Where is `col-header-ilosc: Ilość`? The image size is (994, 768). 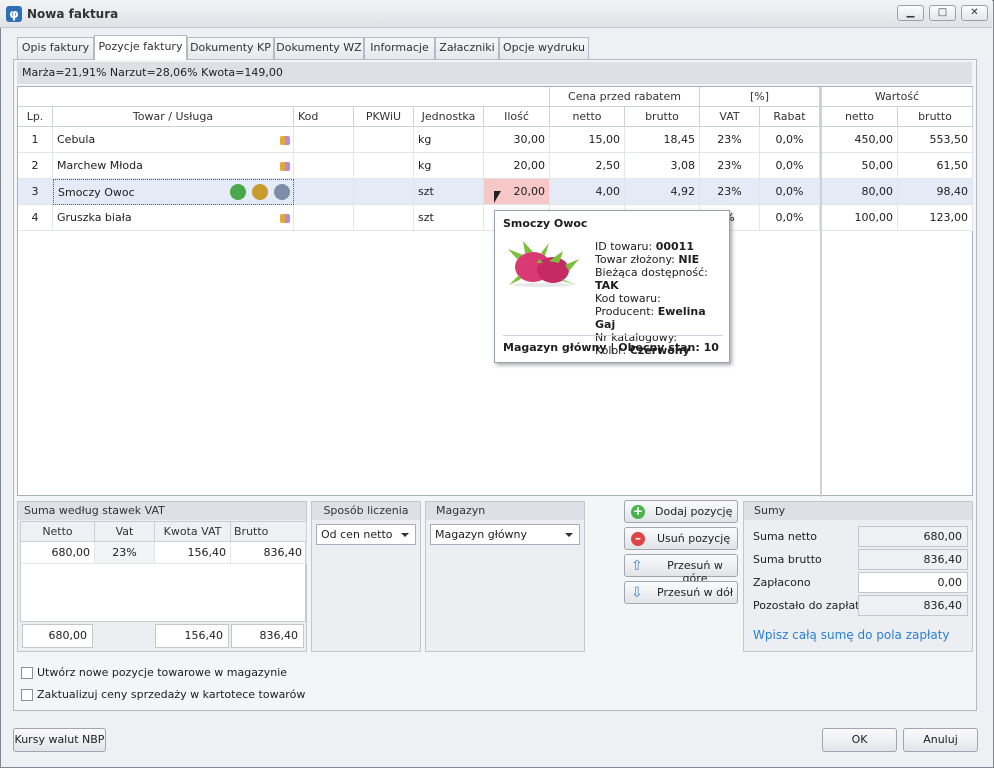
col-header-ilosc: Ilość is located at coordinates (517, 117).